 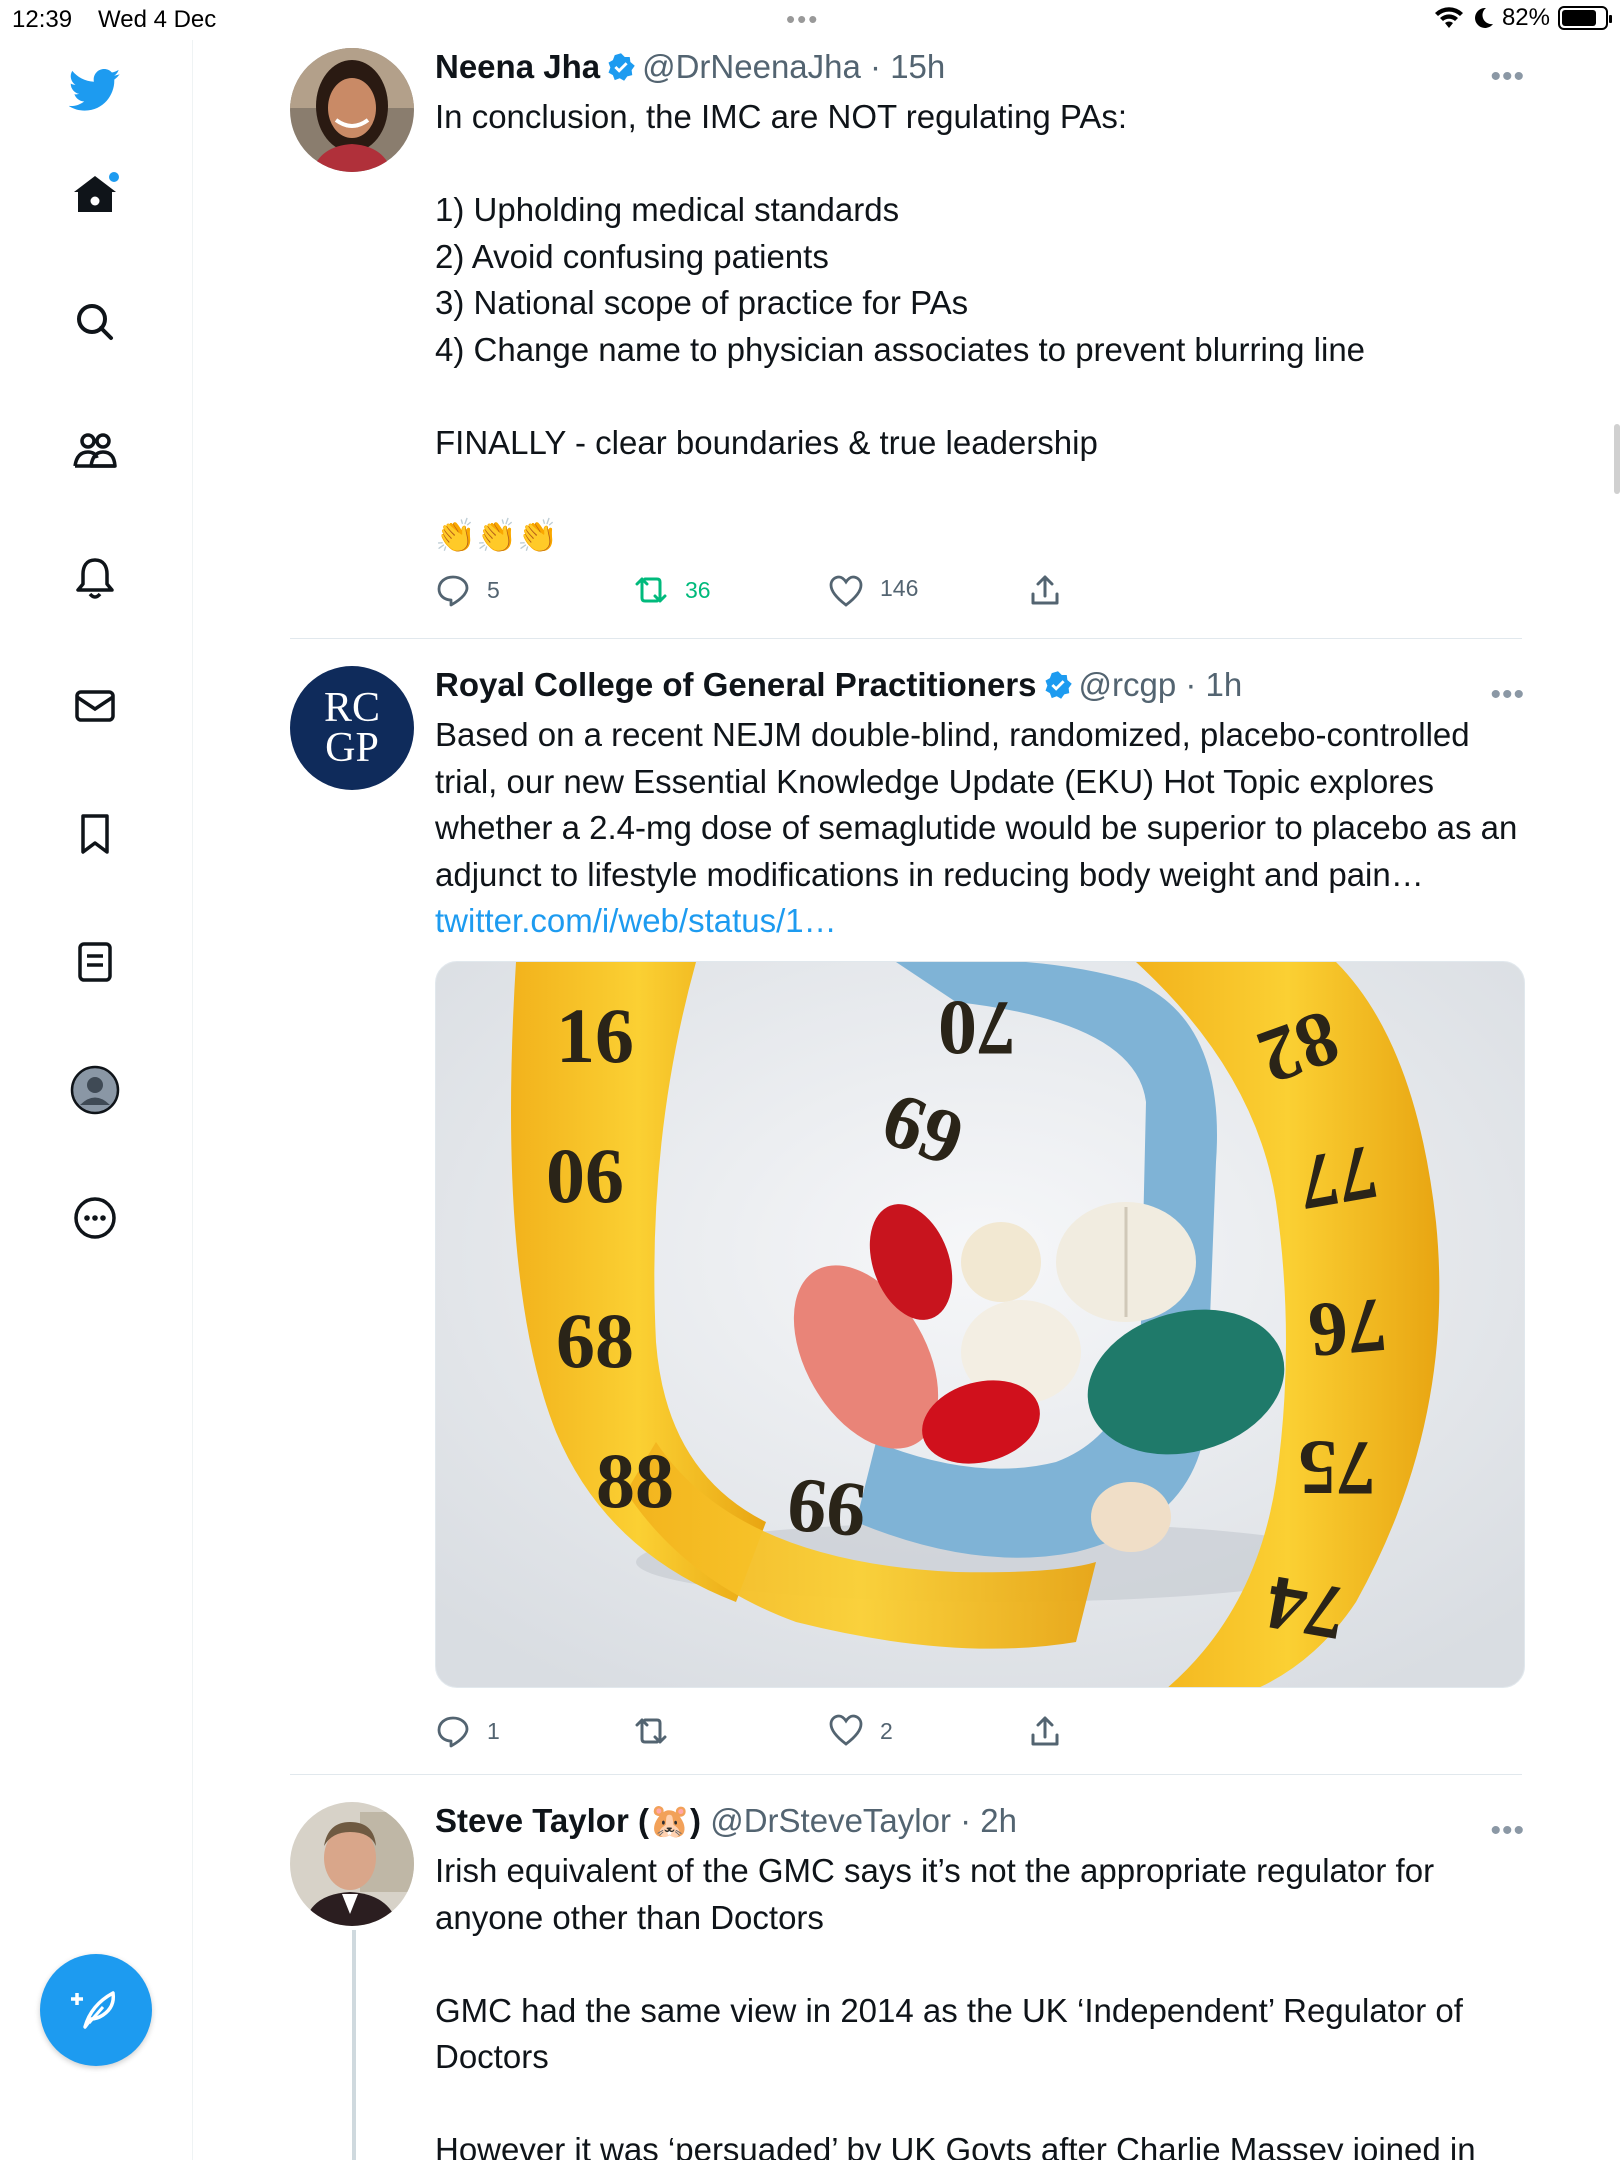 I want to click on sidebar, so click(x=96, y=1100).